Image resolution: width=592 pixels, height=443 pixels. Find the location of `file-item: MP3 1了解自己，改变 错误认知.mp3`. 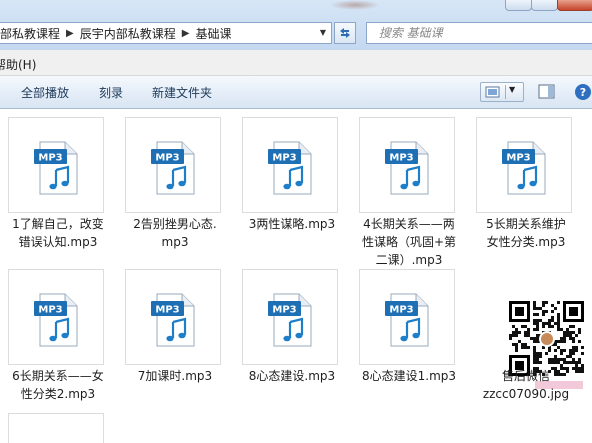

file-item: MP3 1了解自己，改变 错误认知.mp3 is located at coordinates (58, 185).